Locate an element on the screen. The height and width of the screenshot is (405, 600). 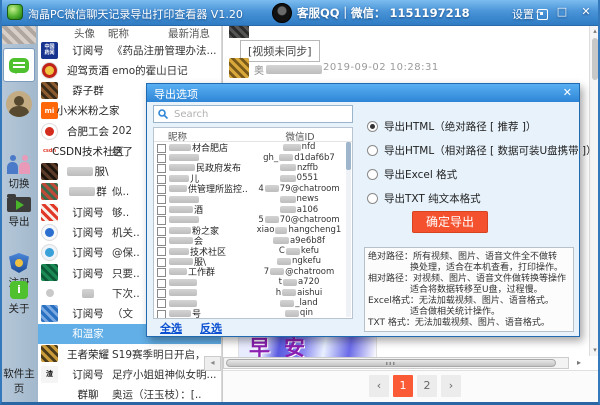
sidebar: 切换 导出 注册 i 关于 软件主页 is located at coordinates (19, 215).